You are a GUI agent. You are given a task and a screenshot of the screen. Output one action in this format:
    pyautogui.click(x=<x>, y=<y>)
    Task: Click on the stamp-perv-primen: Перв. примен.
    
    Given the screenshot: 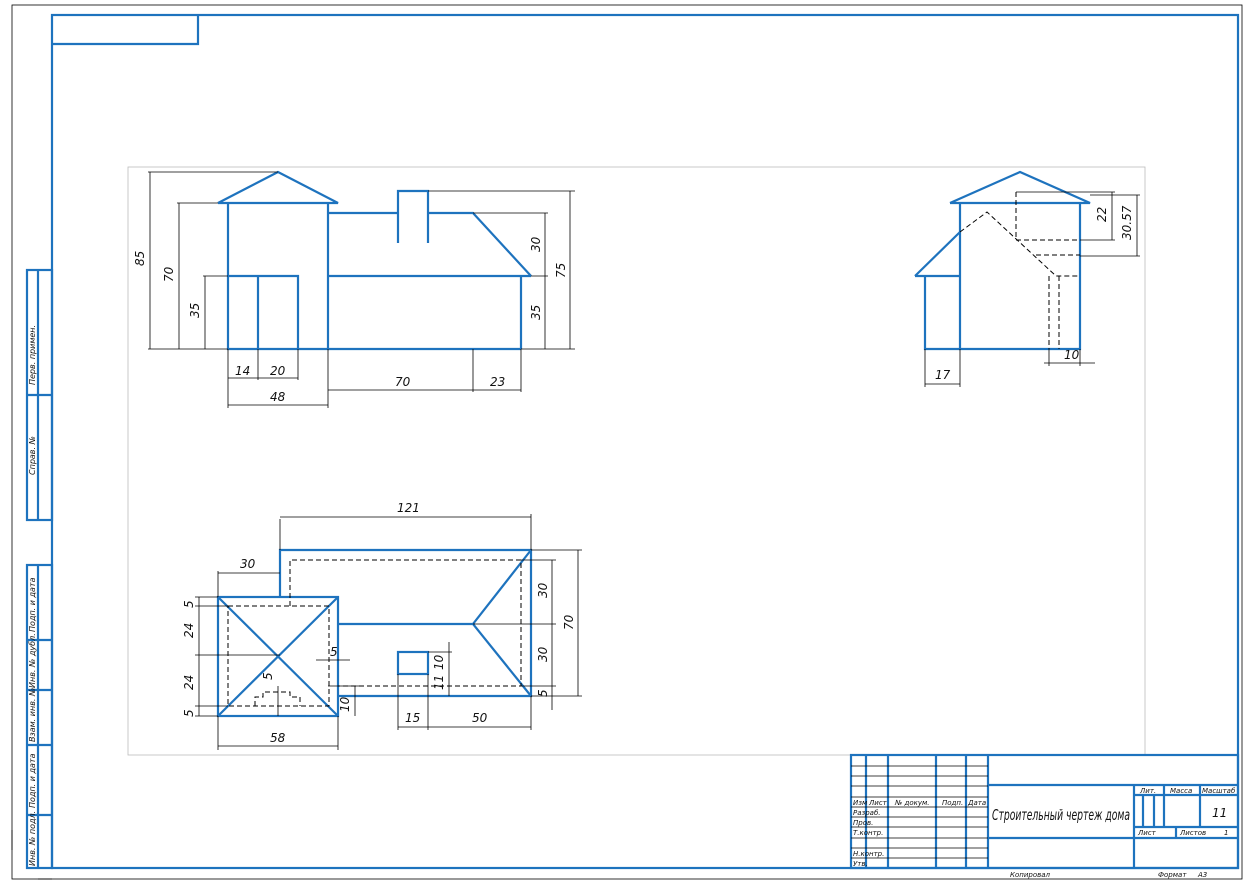 What is the action you would take?
    pyautogui.click(x=32, y=355)
    